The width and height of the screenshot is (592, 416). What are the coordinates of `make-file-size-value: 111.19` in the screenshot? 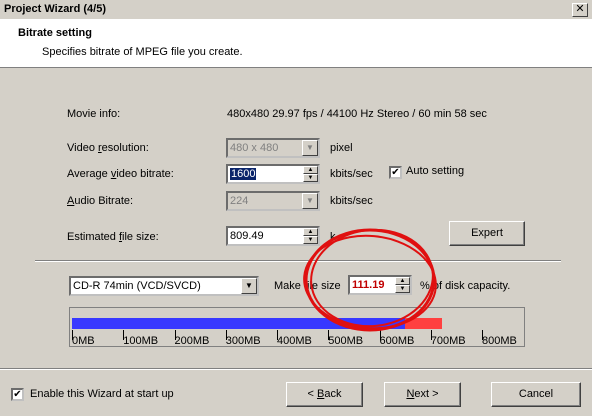 It's located at (368, 285).